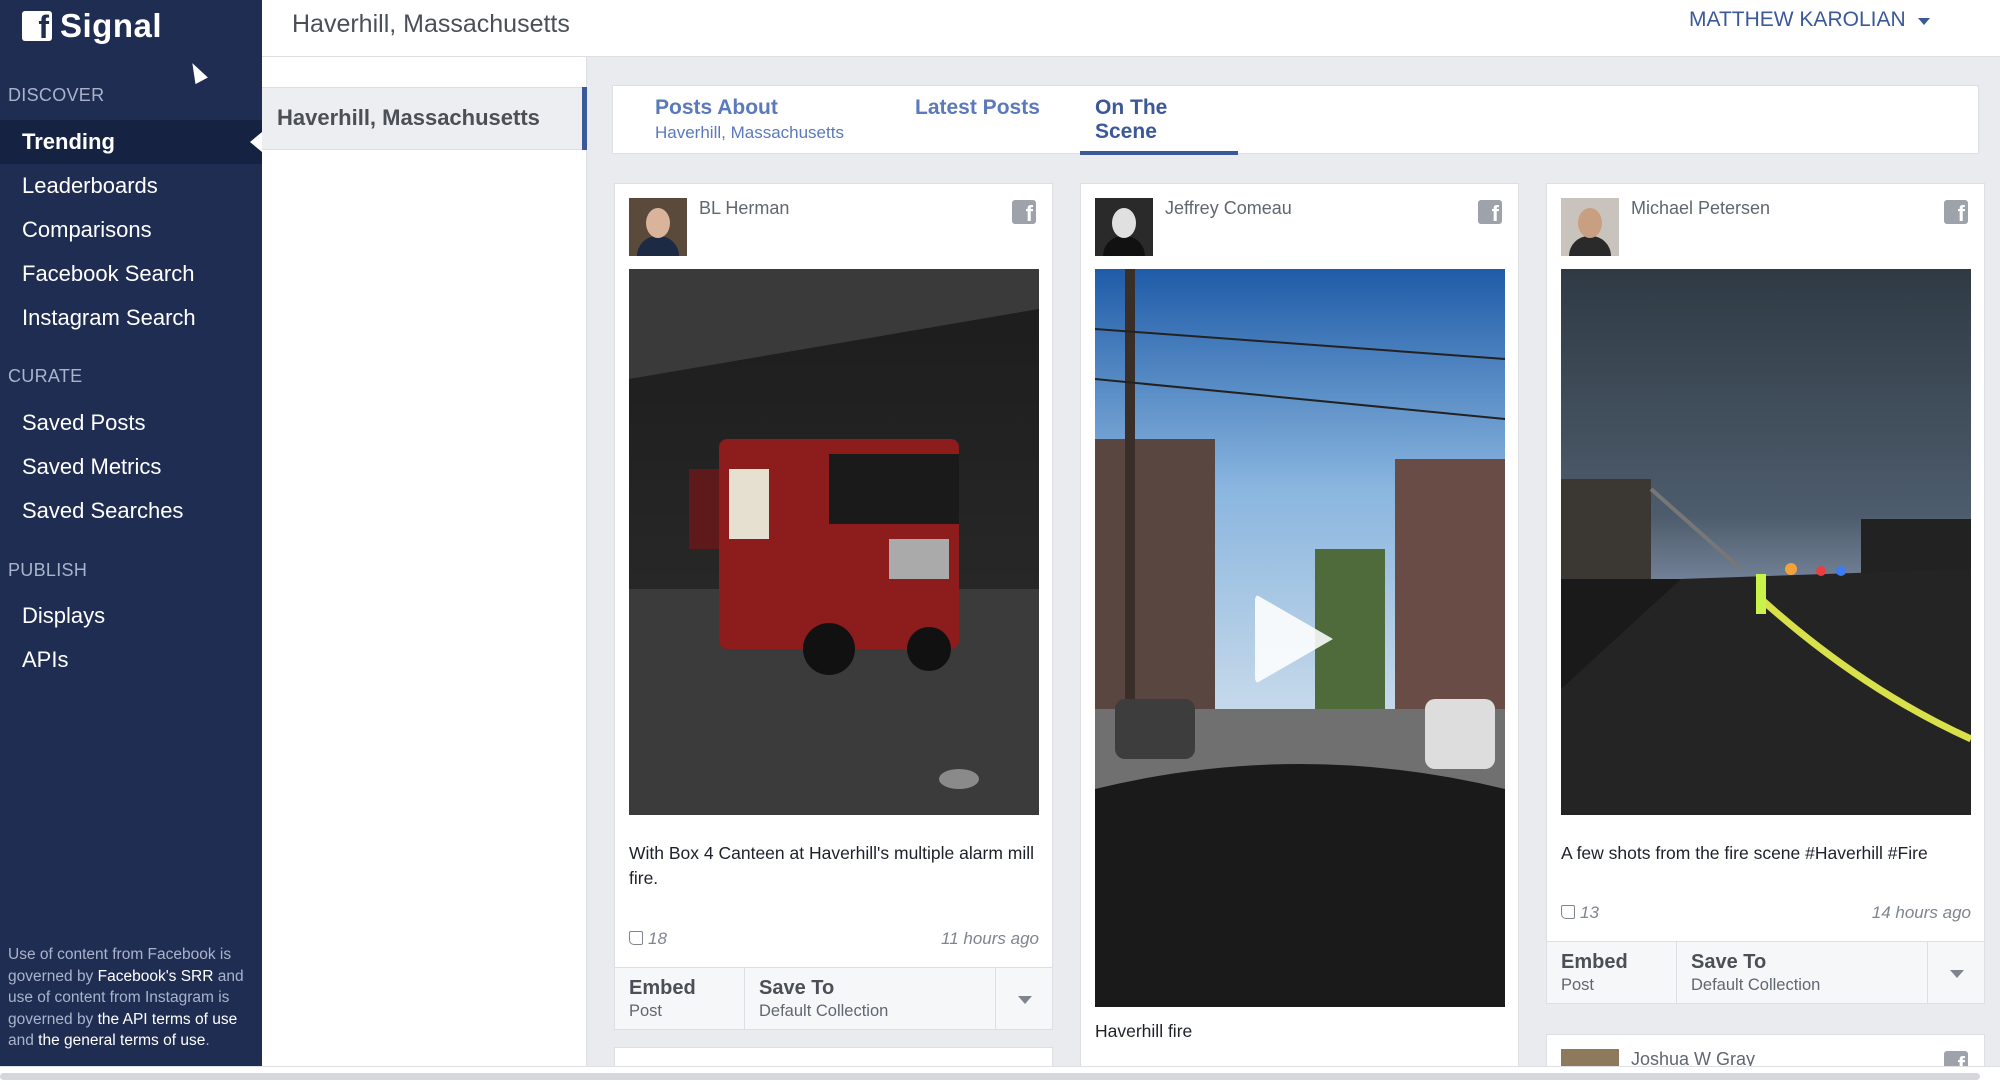 The image size is (2000, 1085). I want to click on post-text: Haverhill fire, so click(1144, 1031).